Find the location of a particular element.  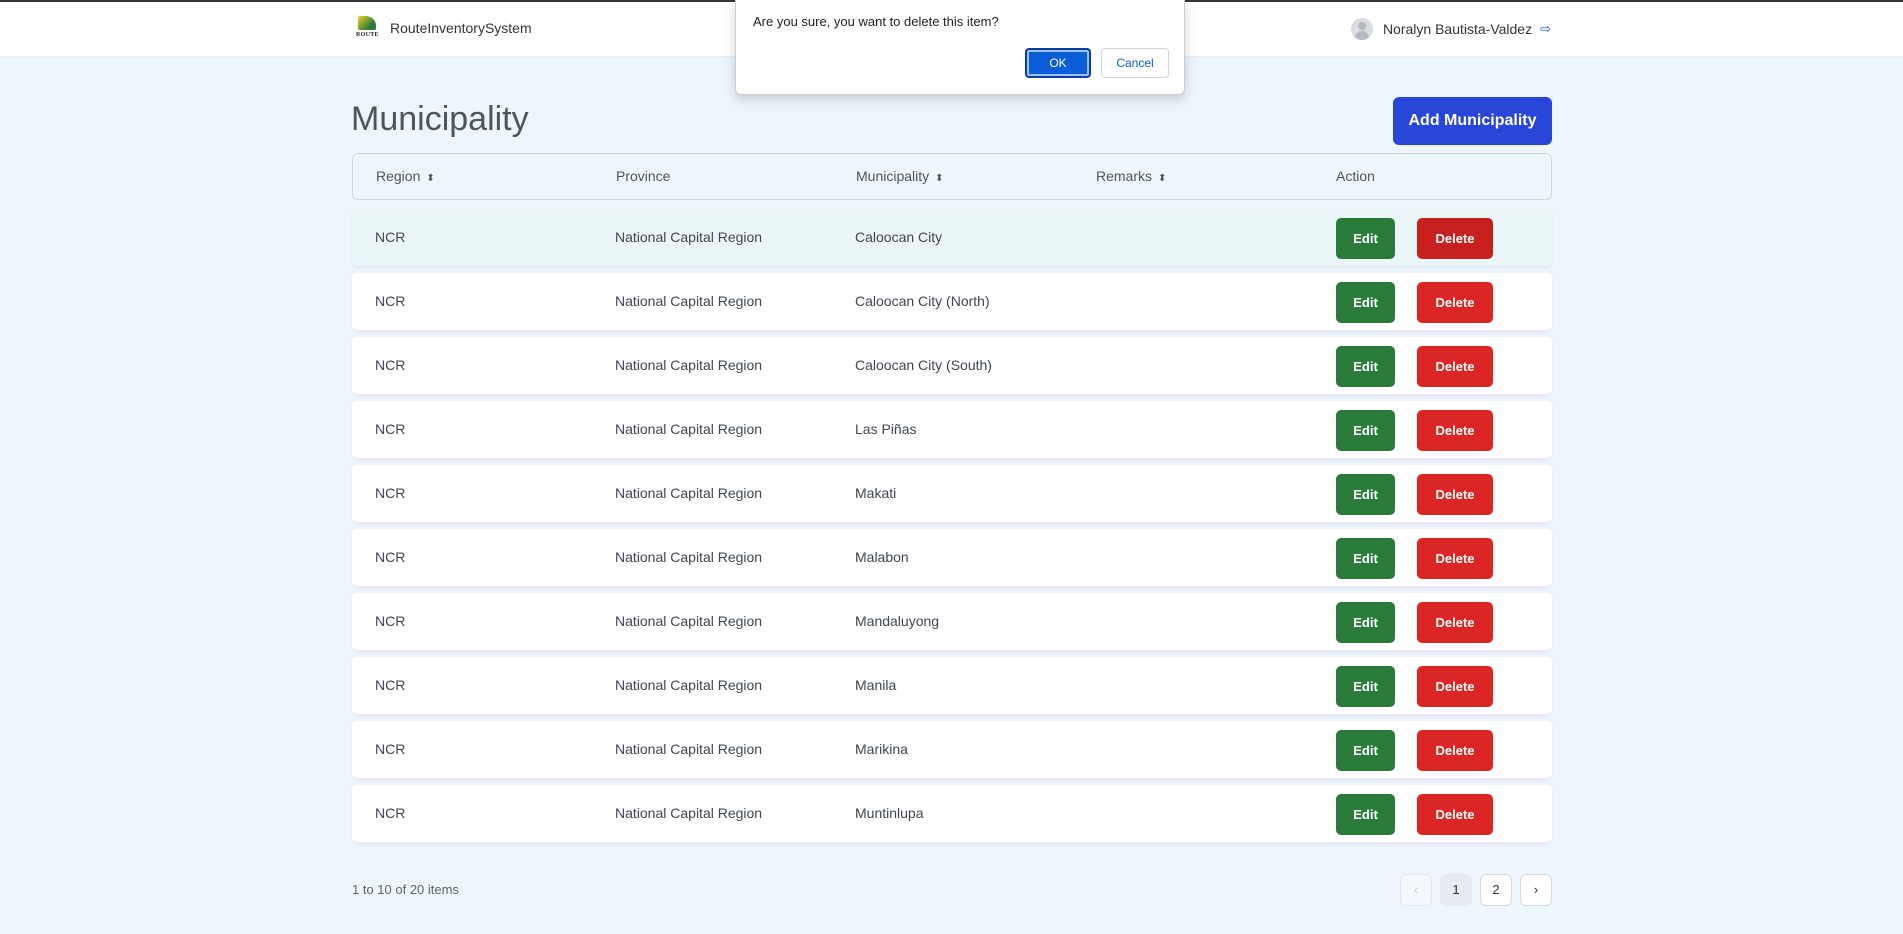

column-header-remarks: Remarks ⬍ is located at coordinates (1131, 176).